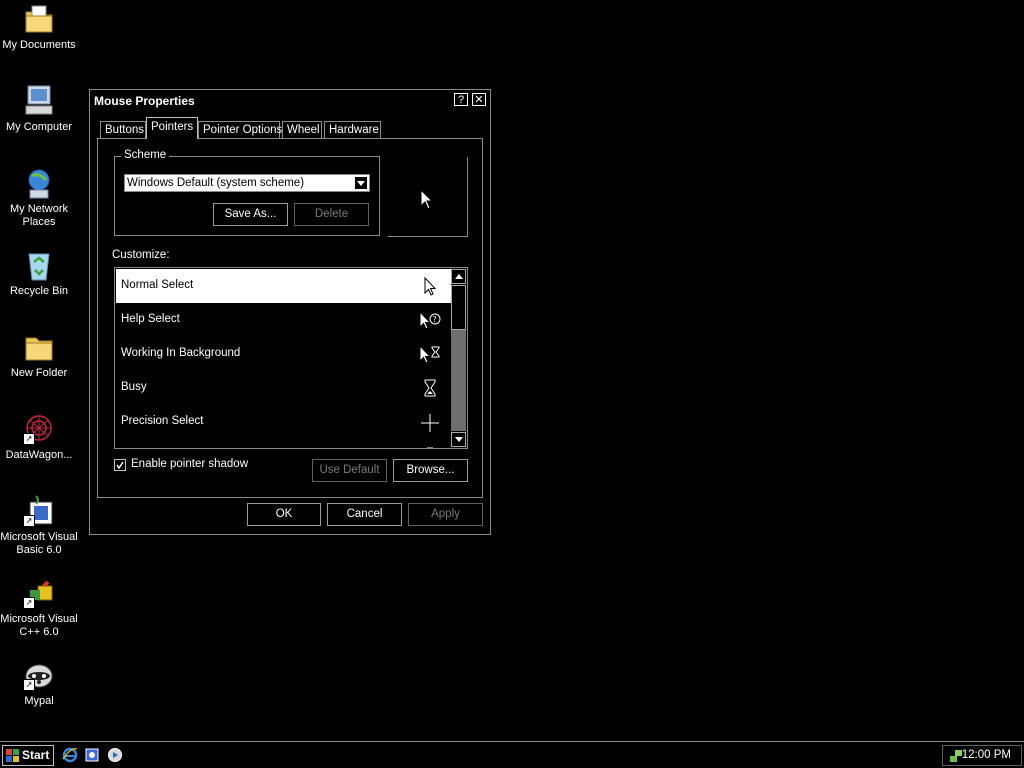  I want to click on desktop-icon-label: Mypal, so click(39, 701).